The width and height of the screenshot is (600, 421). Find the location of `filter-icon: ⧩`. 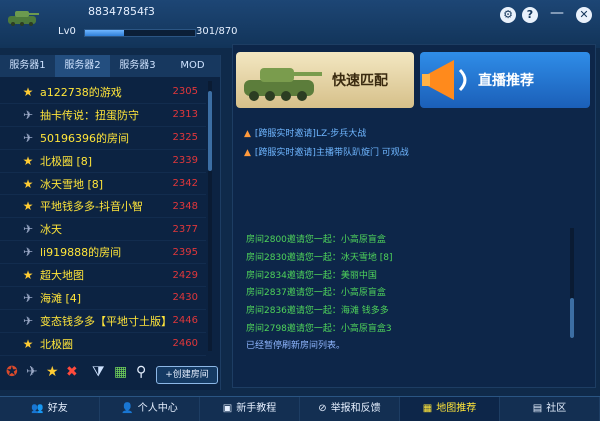

filter-icon: ⧩ is located at coordinates (98, 372).